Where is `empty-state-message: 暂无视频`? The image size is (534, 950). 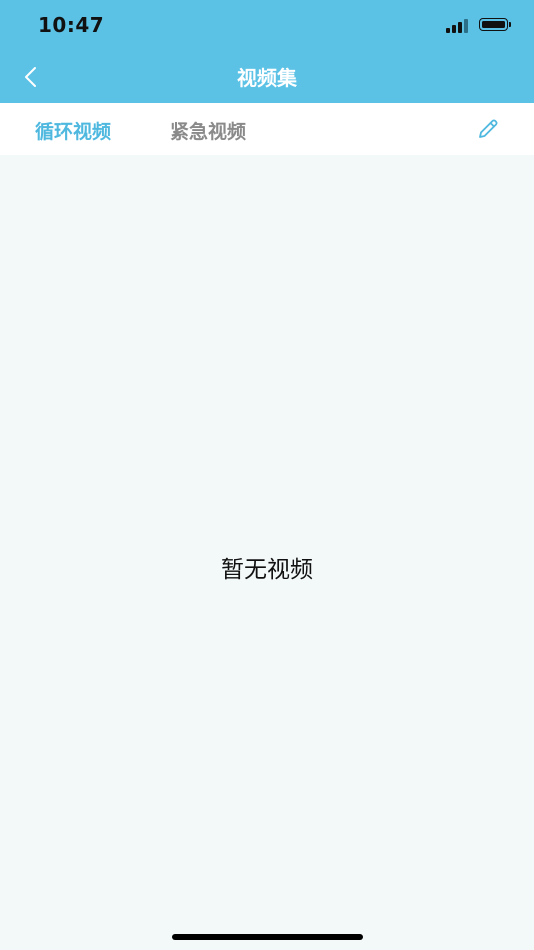 empty-state-message: 暂无视频 is located at coordinates (267, 570).